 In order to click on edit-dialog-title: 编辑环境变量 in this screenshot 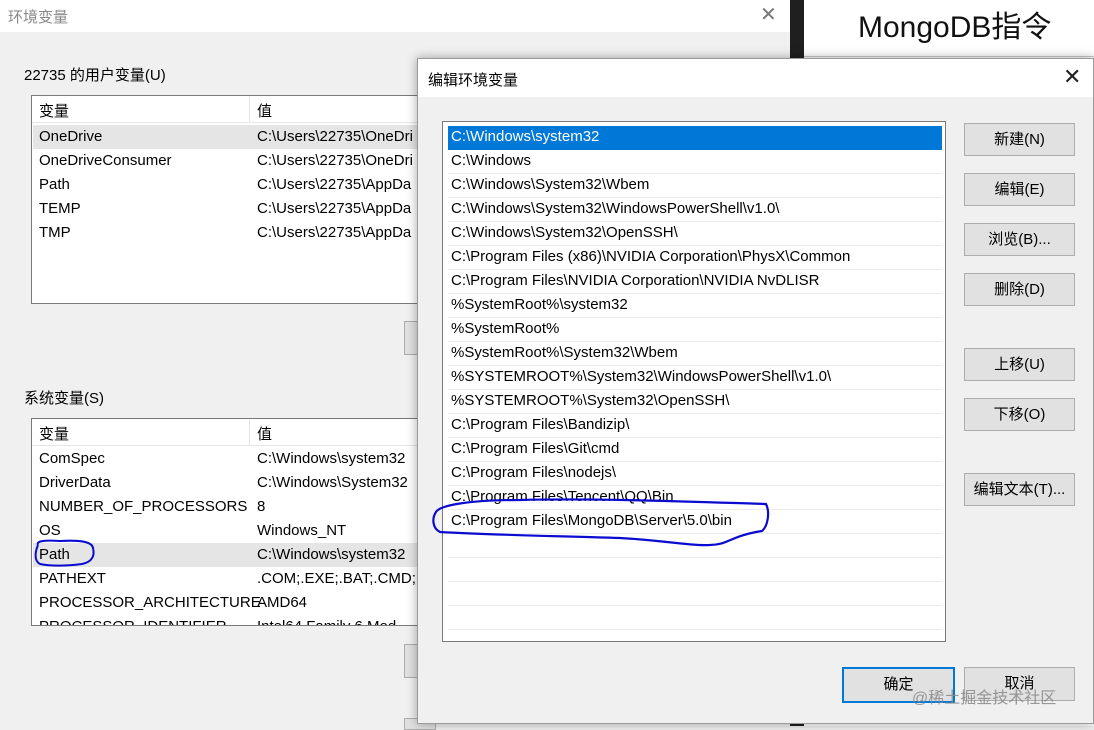, I will do `click(473, 80)`.